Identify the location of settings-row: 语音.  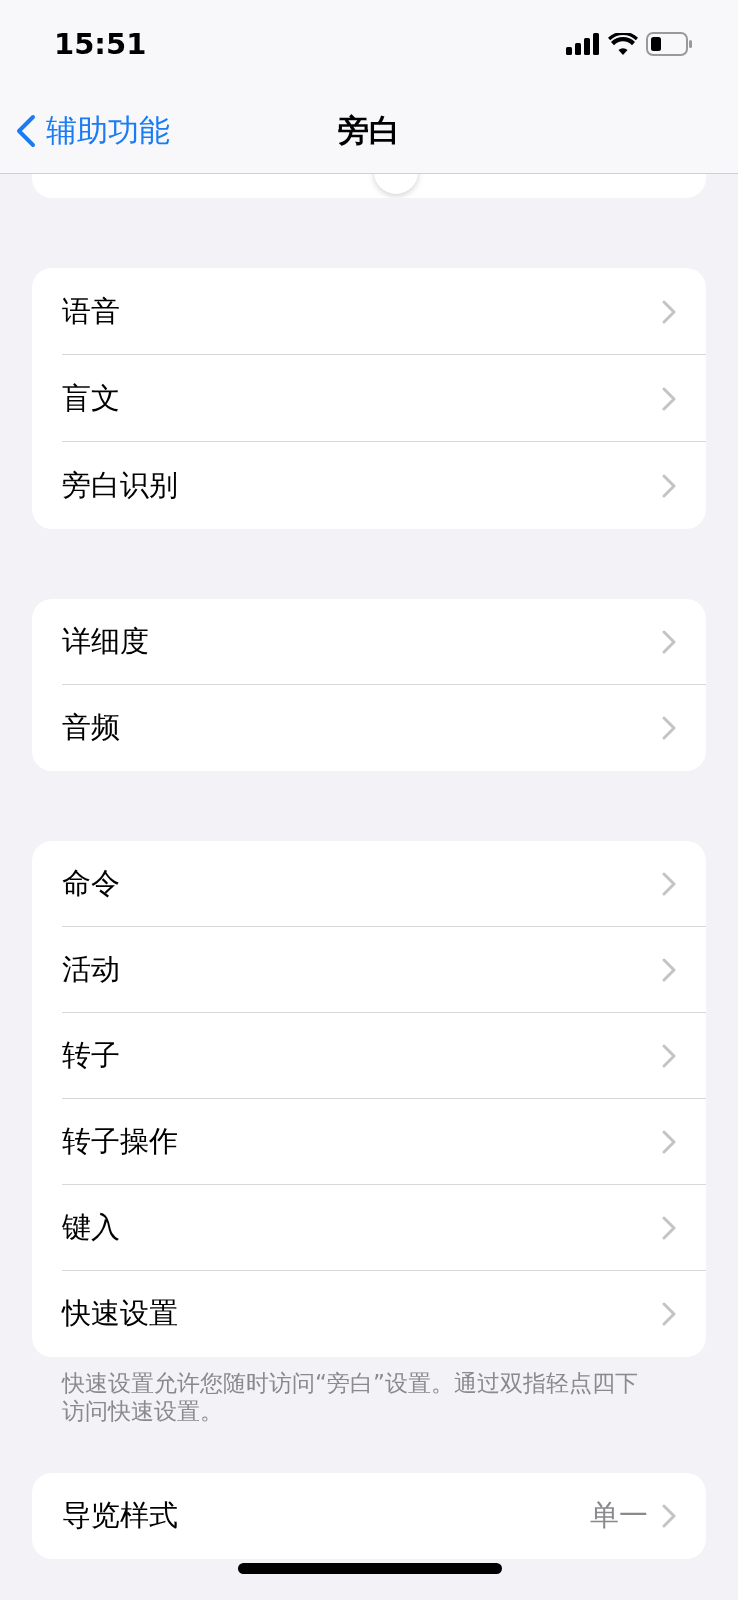
(369, 311).